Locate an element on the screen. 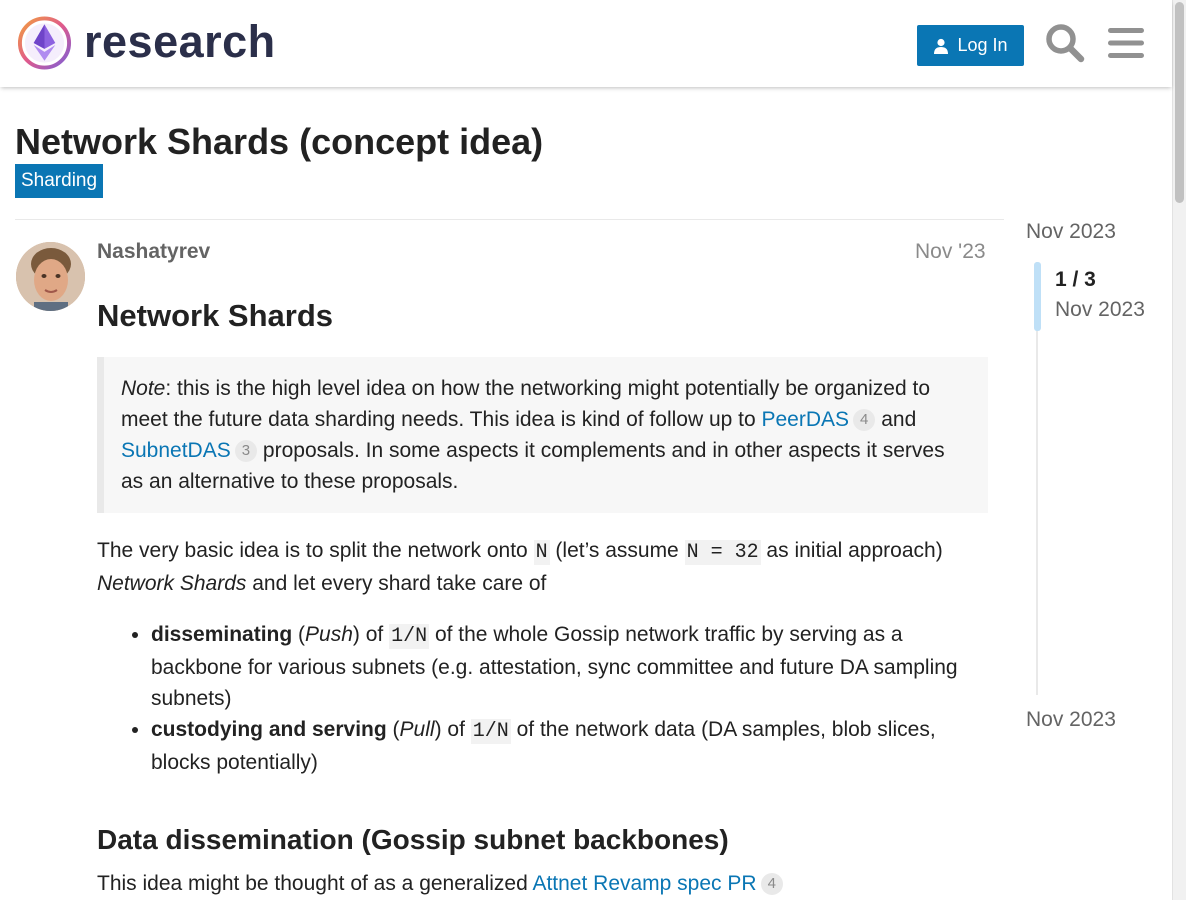 Image resolution: width=1186 pixels, height=900 pixels. page-scrollbar is located at coordinates (1179, 450).